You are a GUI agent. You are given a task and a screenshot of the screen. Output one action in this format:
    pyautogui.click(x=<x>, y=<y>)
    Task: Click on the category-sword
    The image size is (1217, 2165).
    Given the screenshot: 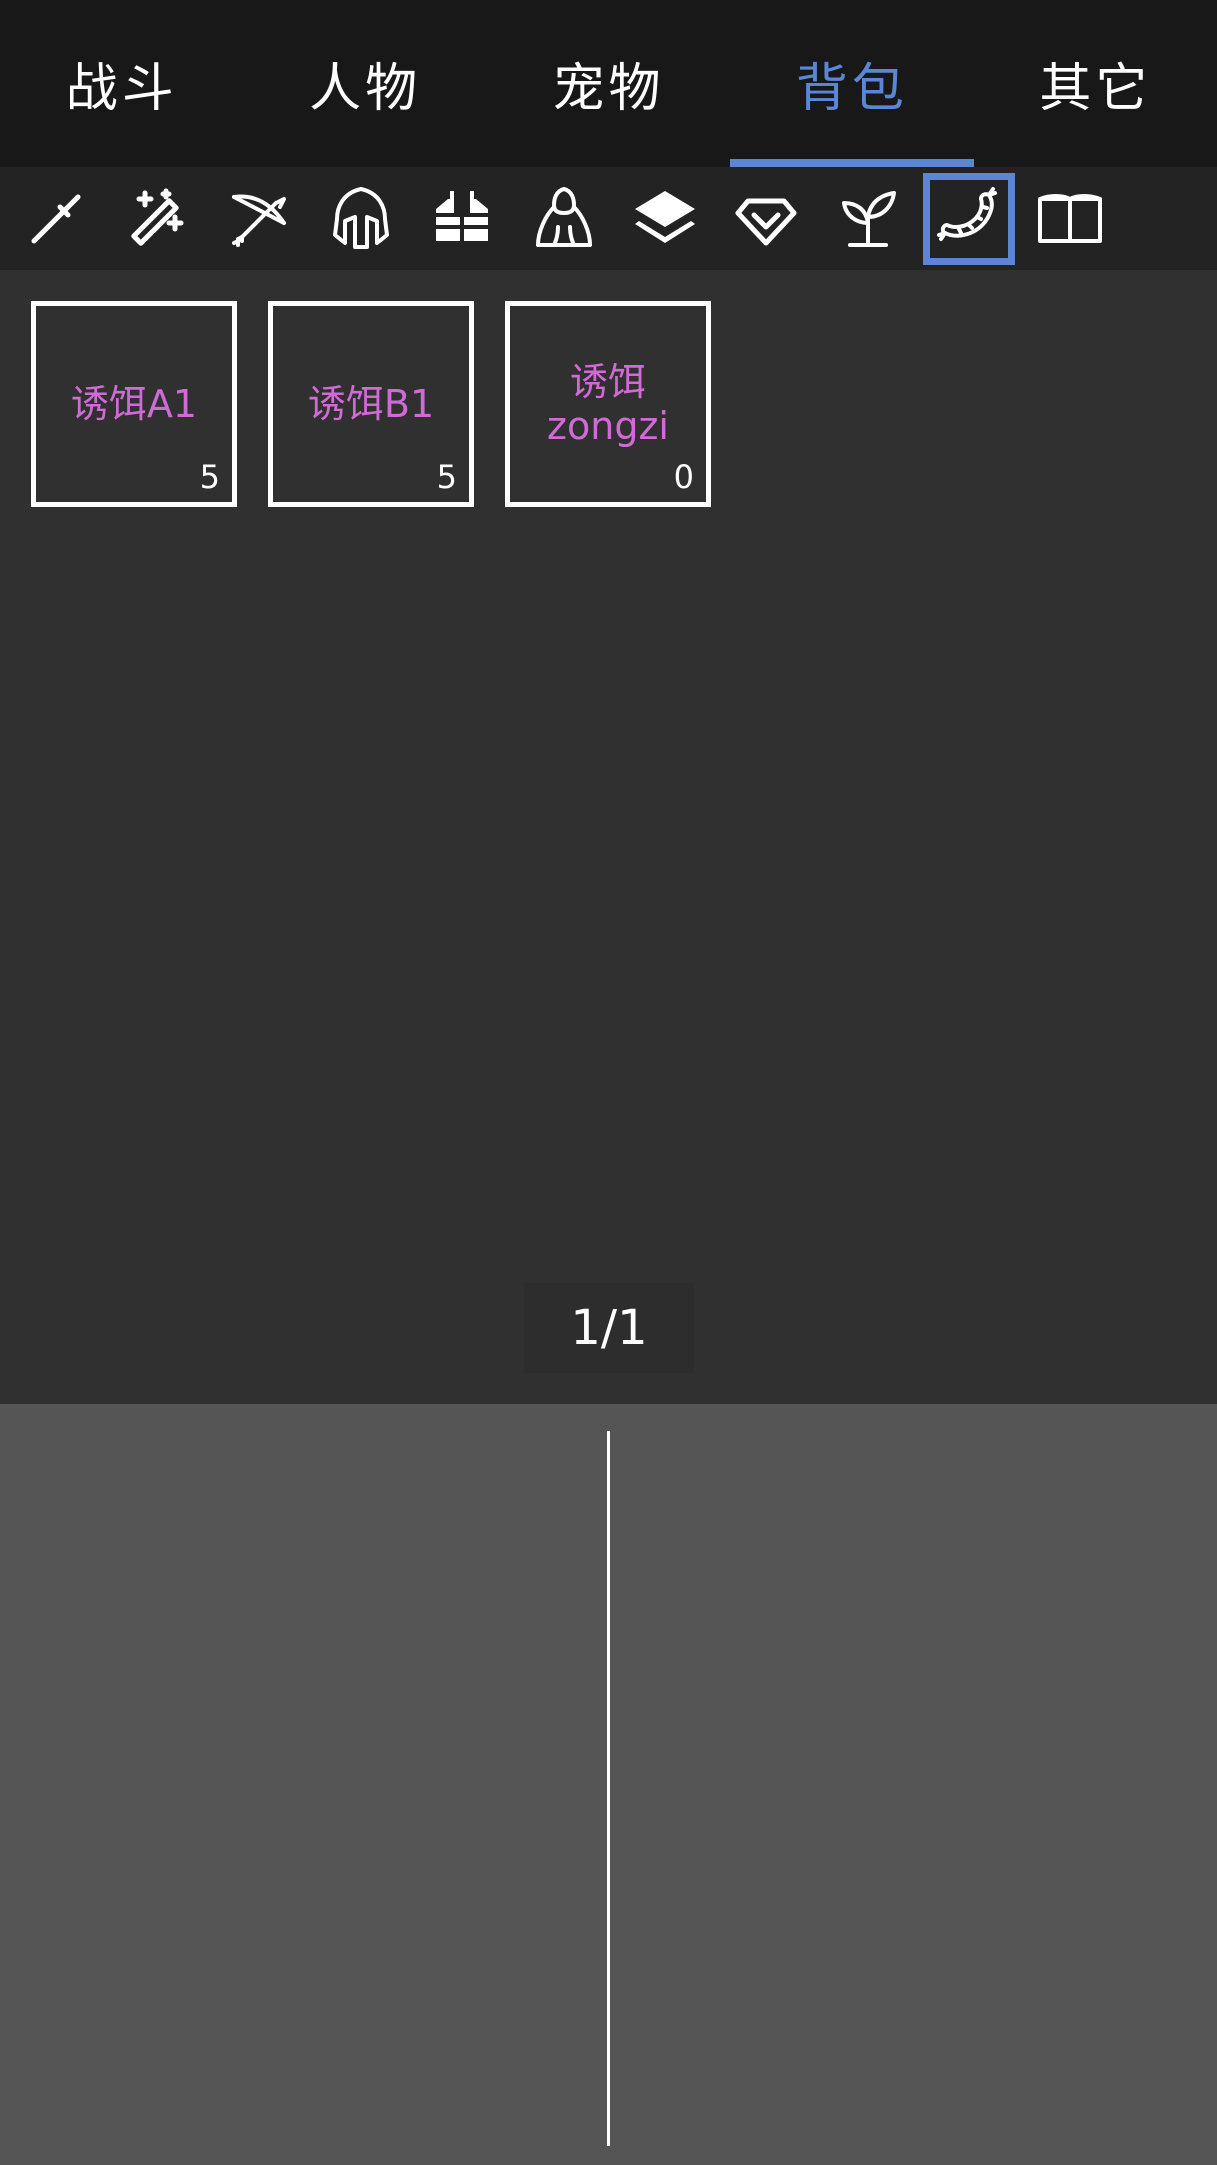 What is the action you would take?
    pyautogui.click(x=56, y=219)
    